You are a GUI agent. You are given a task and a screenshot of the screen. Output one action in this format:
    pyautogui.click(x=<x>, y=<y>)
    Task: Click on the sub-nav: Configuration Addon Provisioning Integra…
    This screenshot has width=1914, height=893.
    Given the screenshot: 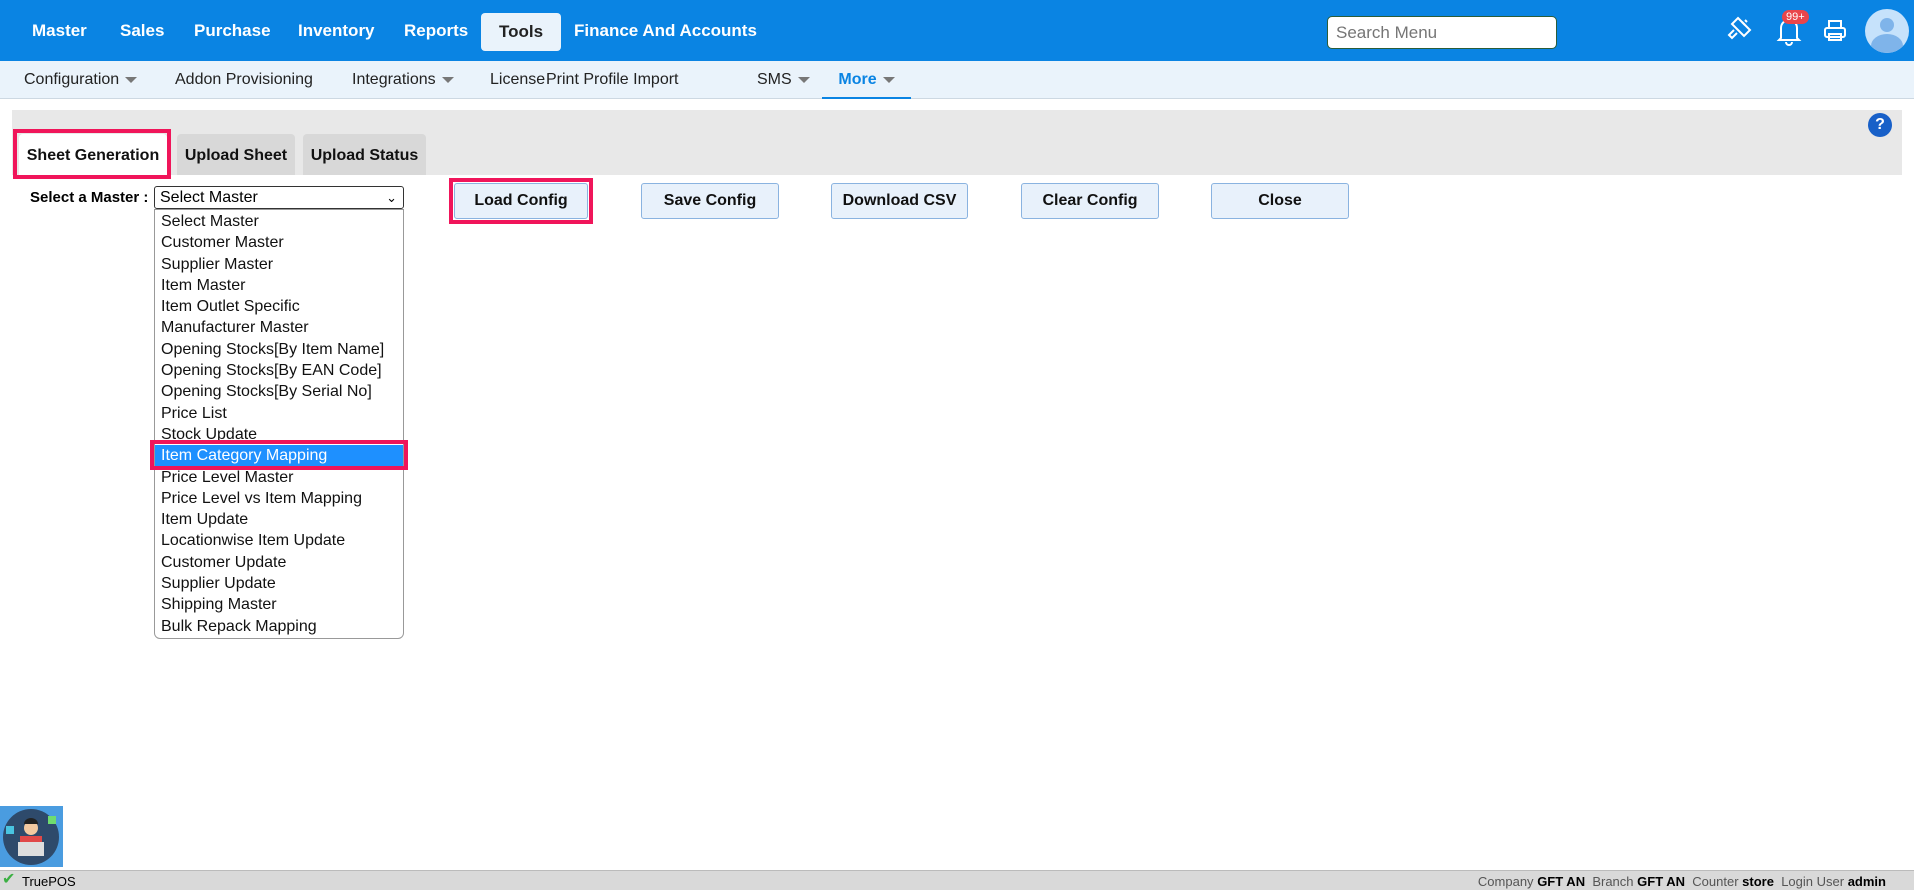 What is the action you would take?
    pyautogui.click(x=957, y=80)
    